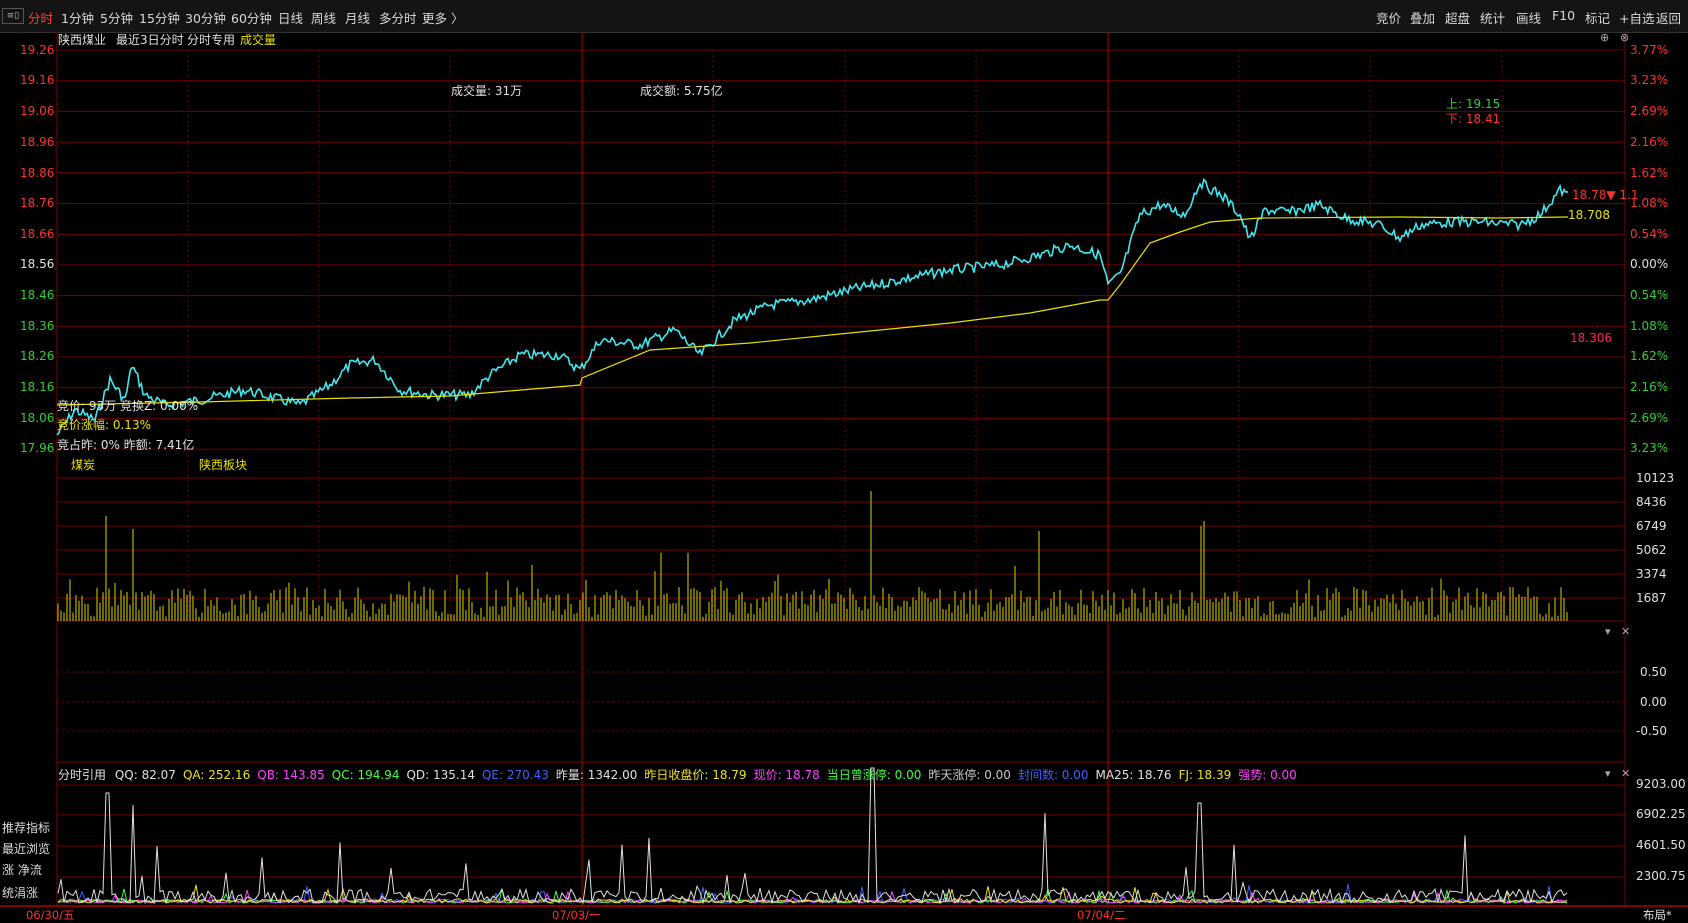 The image size is (1688, 923). I want to click on volume-total: 成交量: 31万, so click(487, 91).